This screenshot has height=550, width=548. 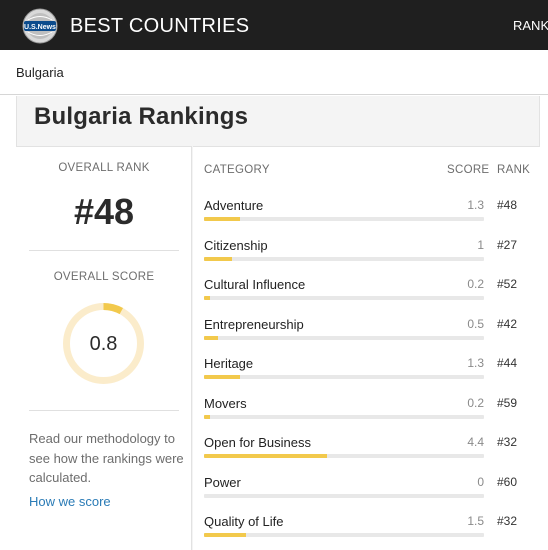 What do you see at coordinates (475, 324) in the screenshot?
I see `category-score: 0.5` at bounding box center [475, 324].